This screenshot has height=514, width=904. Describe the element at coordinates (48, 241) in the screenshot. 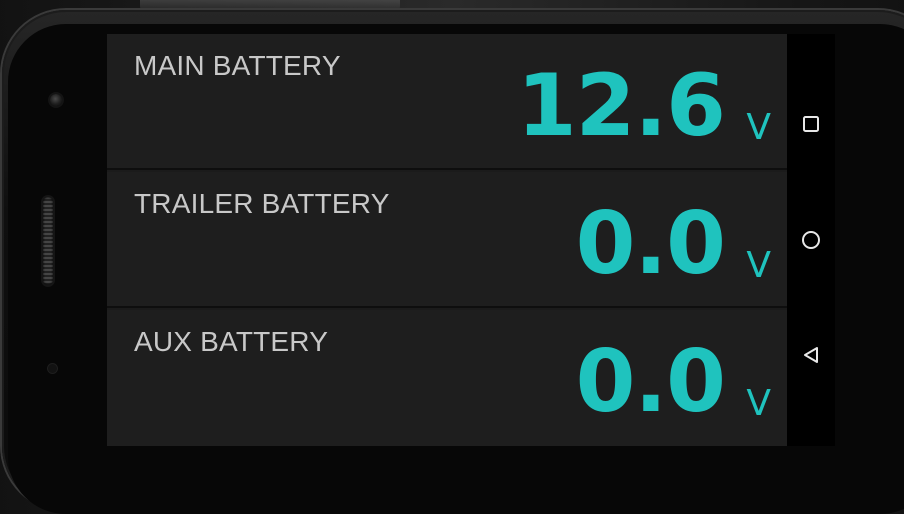

I see `earpiece-speaker` at that location.